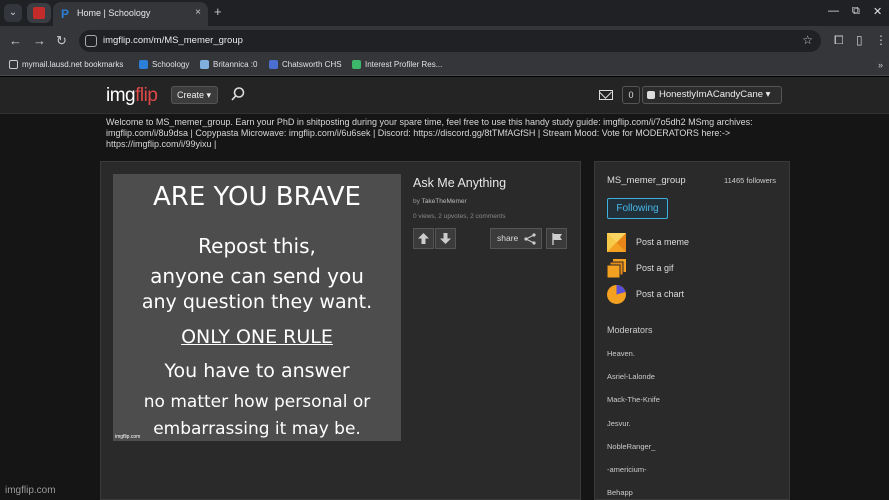 This screenshot has width=889, height=500. What do you see at coordinates (631, 95) in the screenshot?
I see `notification-count: 0` at bounding box center [631, 95].